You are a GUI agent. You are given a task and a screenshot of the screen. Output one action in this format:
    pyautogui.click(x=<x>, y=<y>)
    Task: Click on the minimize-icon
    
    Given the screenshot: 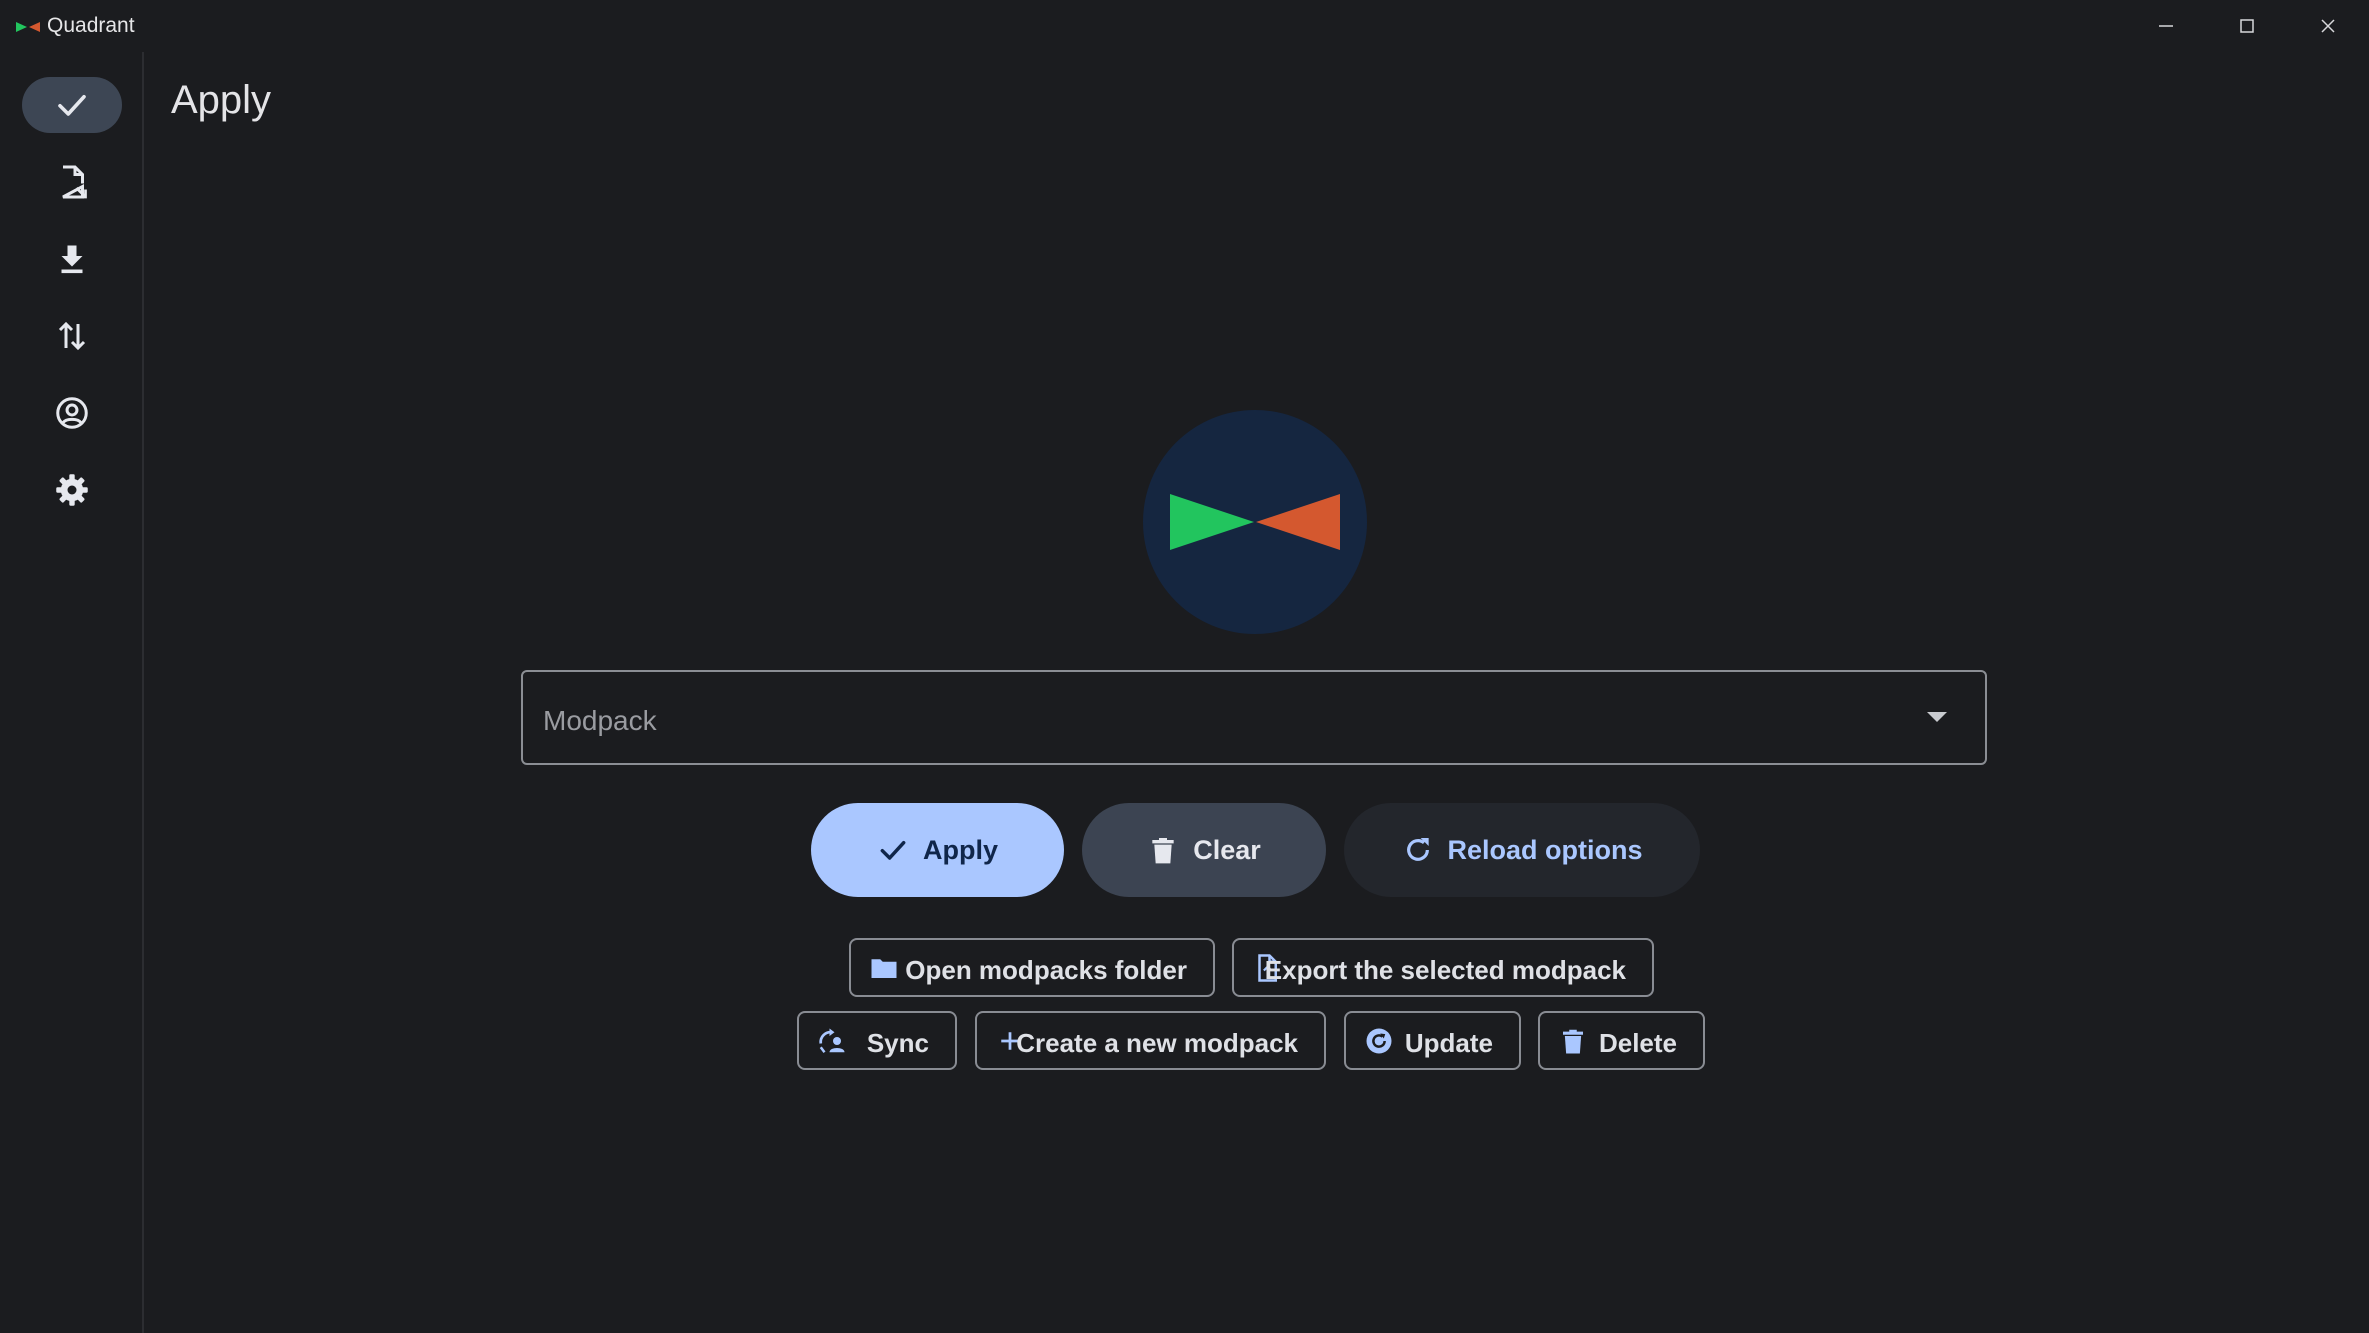 What is the action you would take?
    pyautogui.click(x=2166, y=26)
    